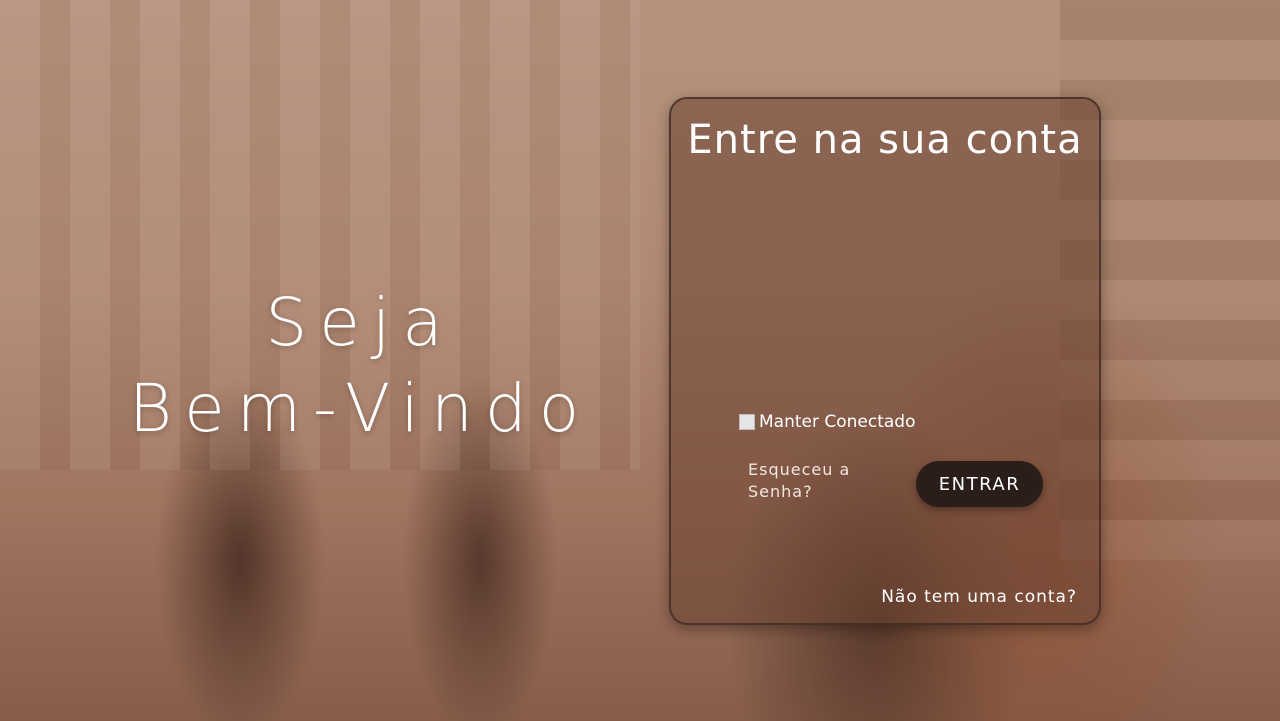 The width and height of the screenshot is (1280, 721). Describe the element at coordinates (885, 140) in the screenshot. I see `login-title: Entre na sua conta` at that location.